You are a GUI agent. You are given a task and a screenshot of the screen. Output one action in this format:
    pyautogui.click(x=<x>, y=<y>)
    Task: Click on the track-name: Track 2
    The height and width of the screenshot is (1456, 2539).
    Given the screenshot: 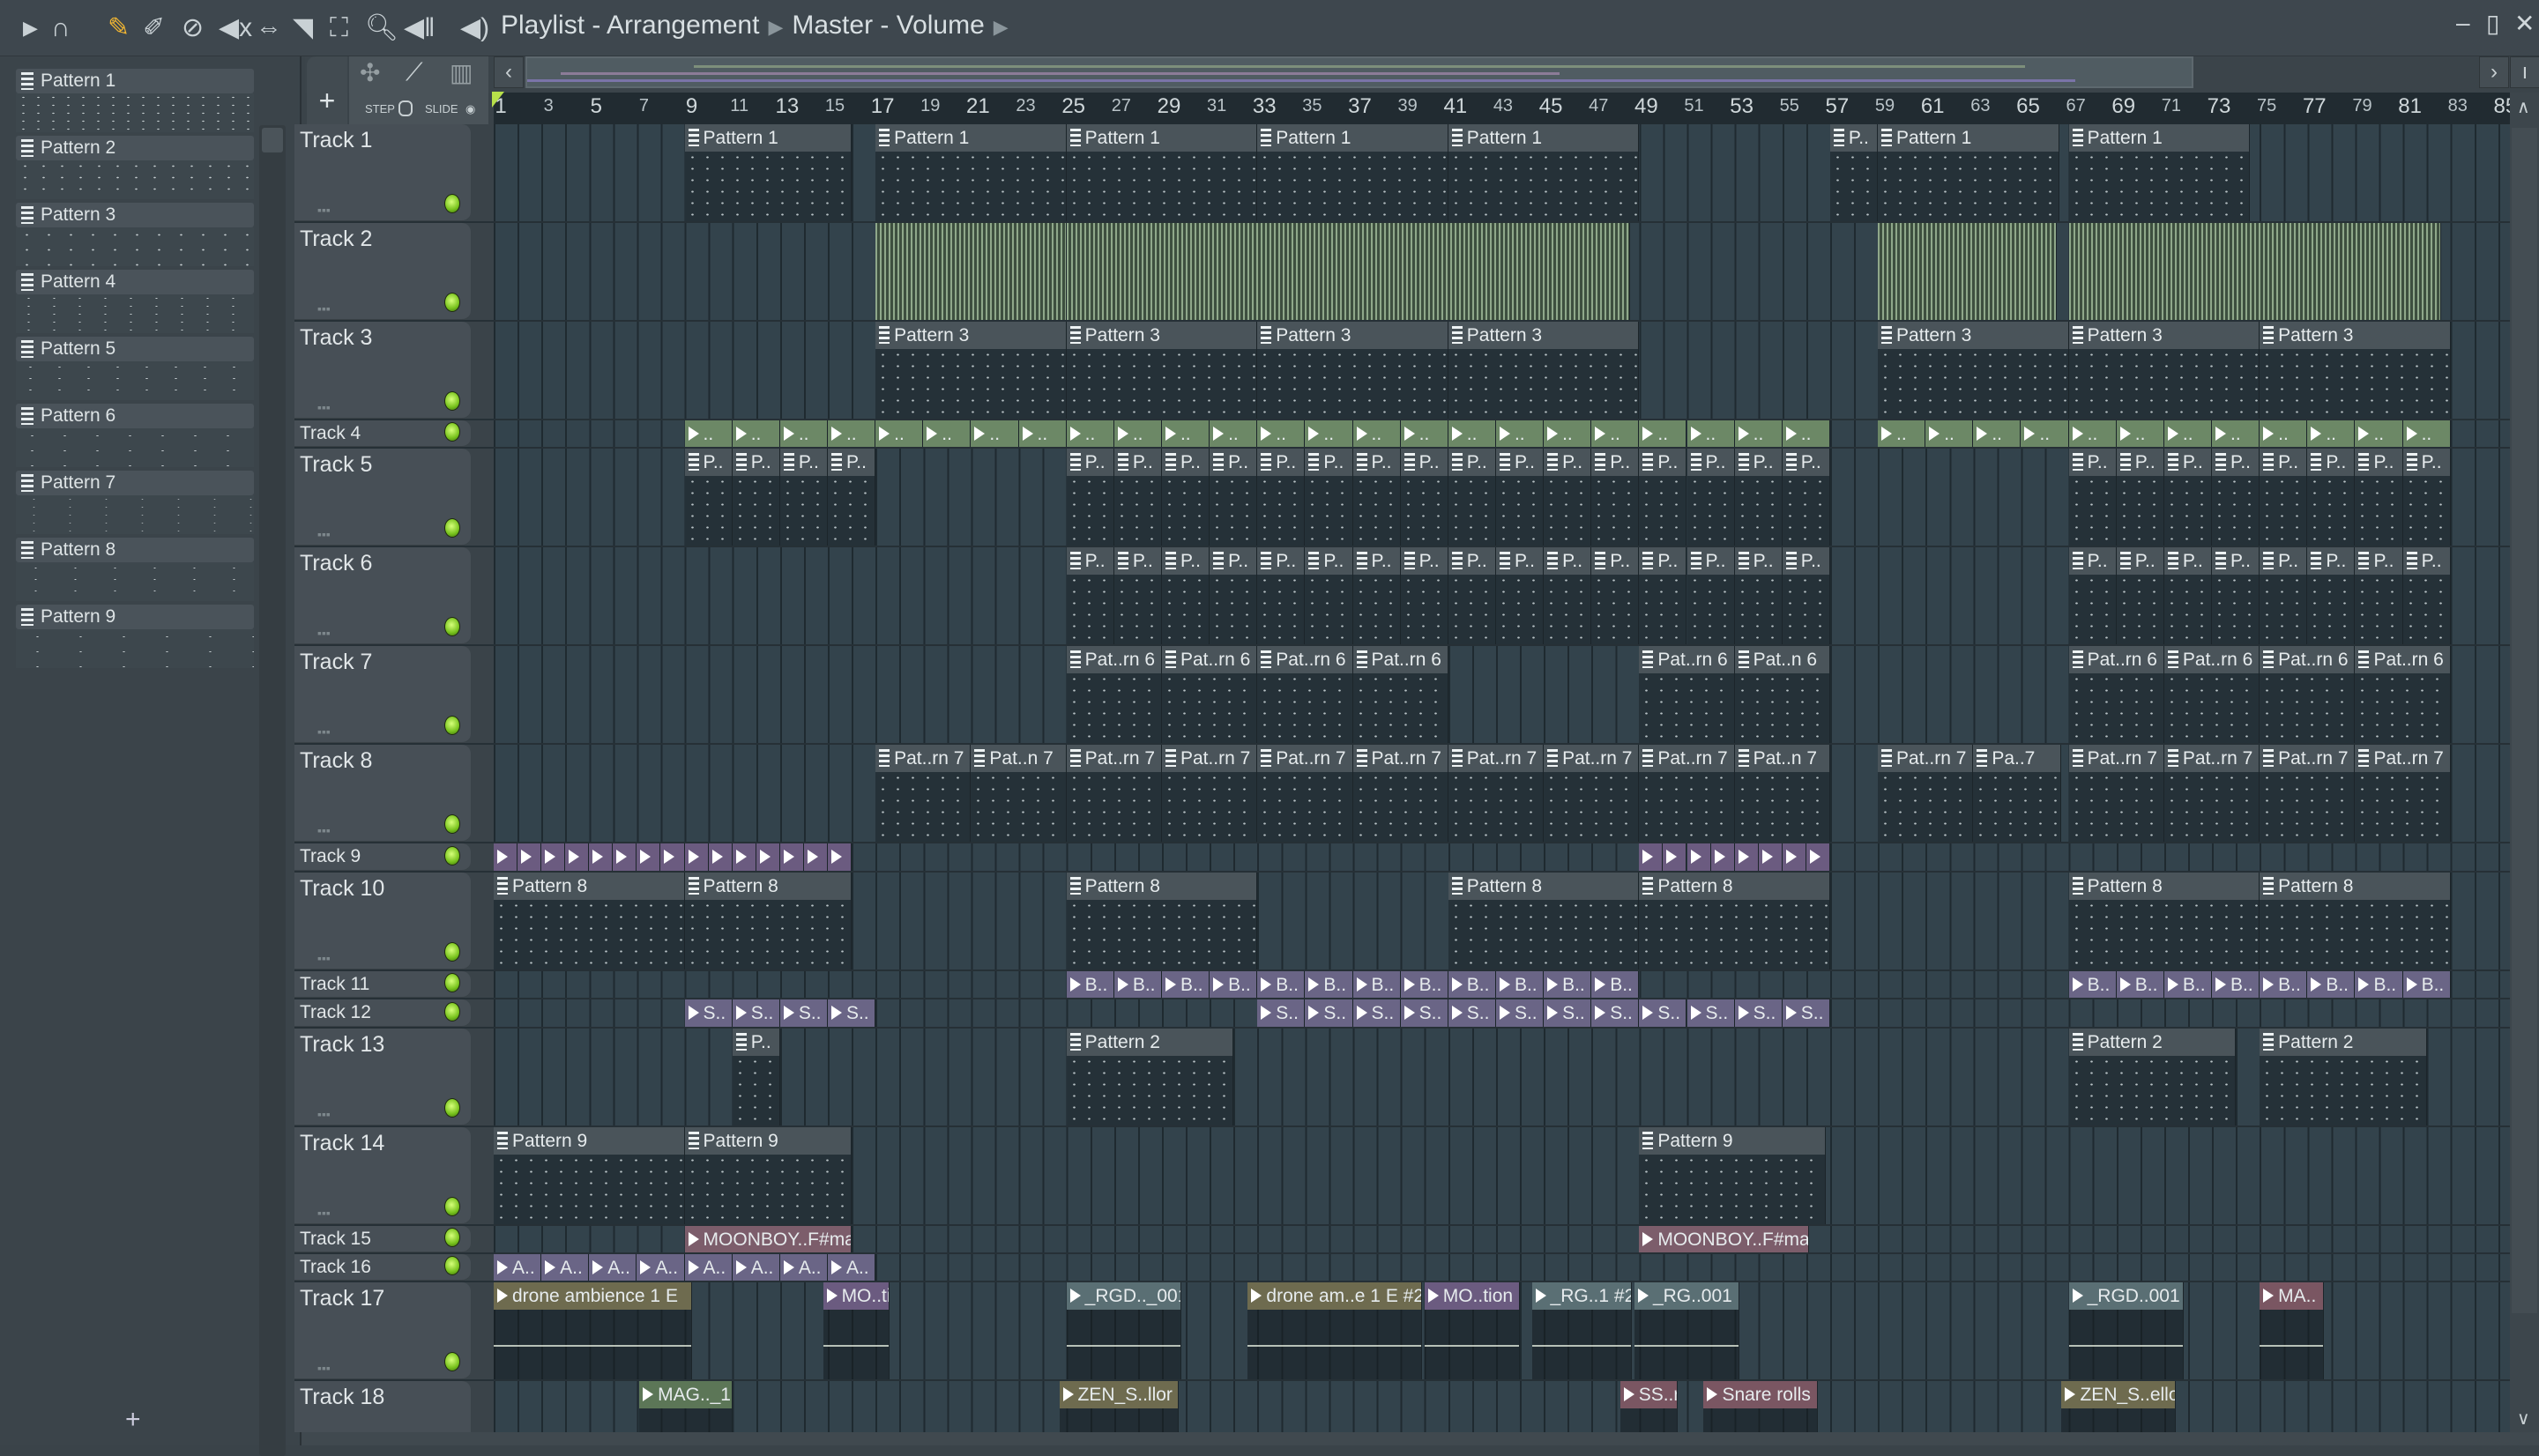 What is the action you would take?
    pyautogui.click(x=336, y=239)
    